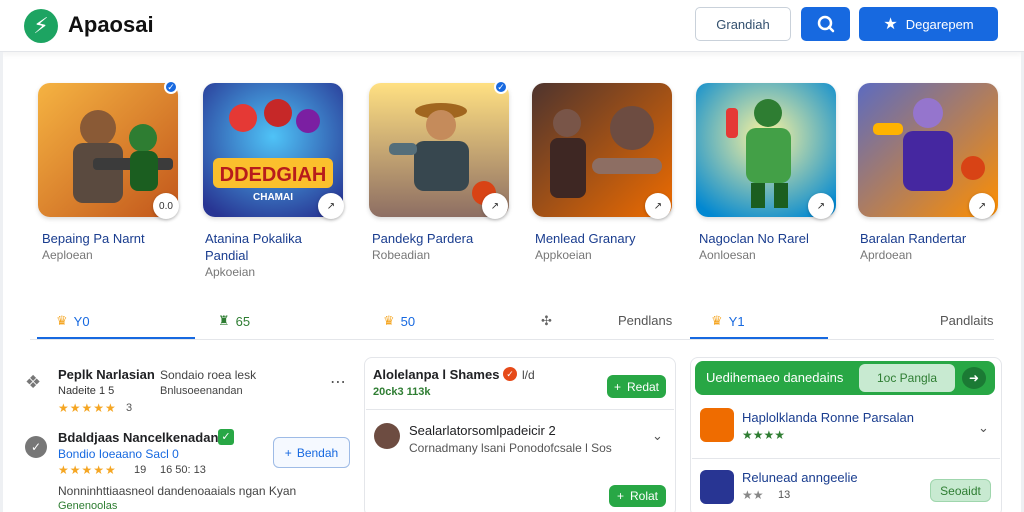 The image size is (1024, 512). What do you see at coordinates (118, 454) in the screenshot?
I see `item-subtitle: Bondio Ioeaano Sacl 0` at bounding box center [118, 454].